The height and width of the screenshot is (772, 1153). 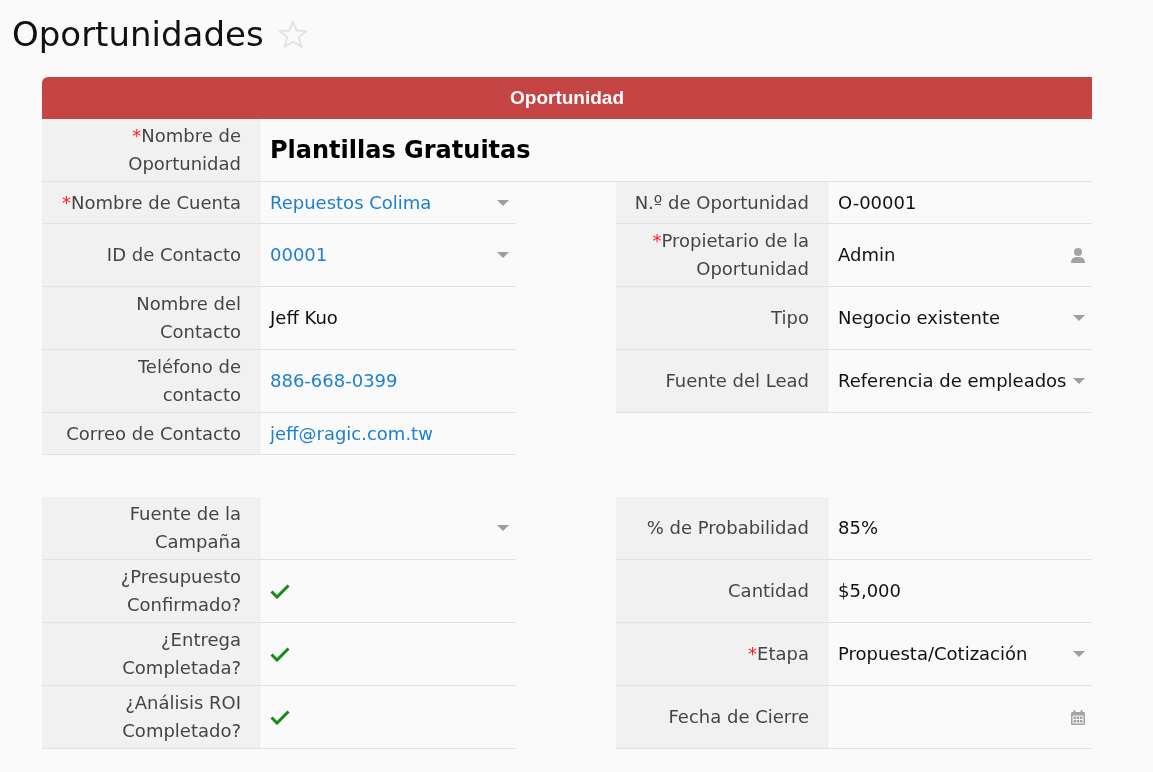 What do you see at coordinates (151, 591) in the screenshot?
I see `field-label: ¿Presupuesto Confirmado?` at bounding box center [151, 591].